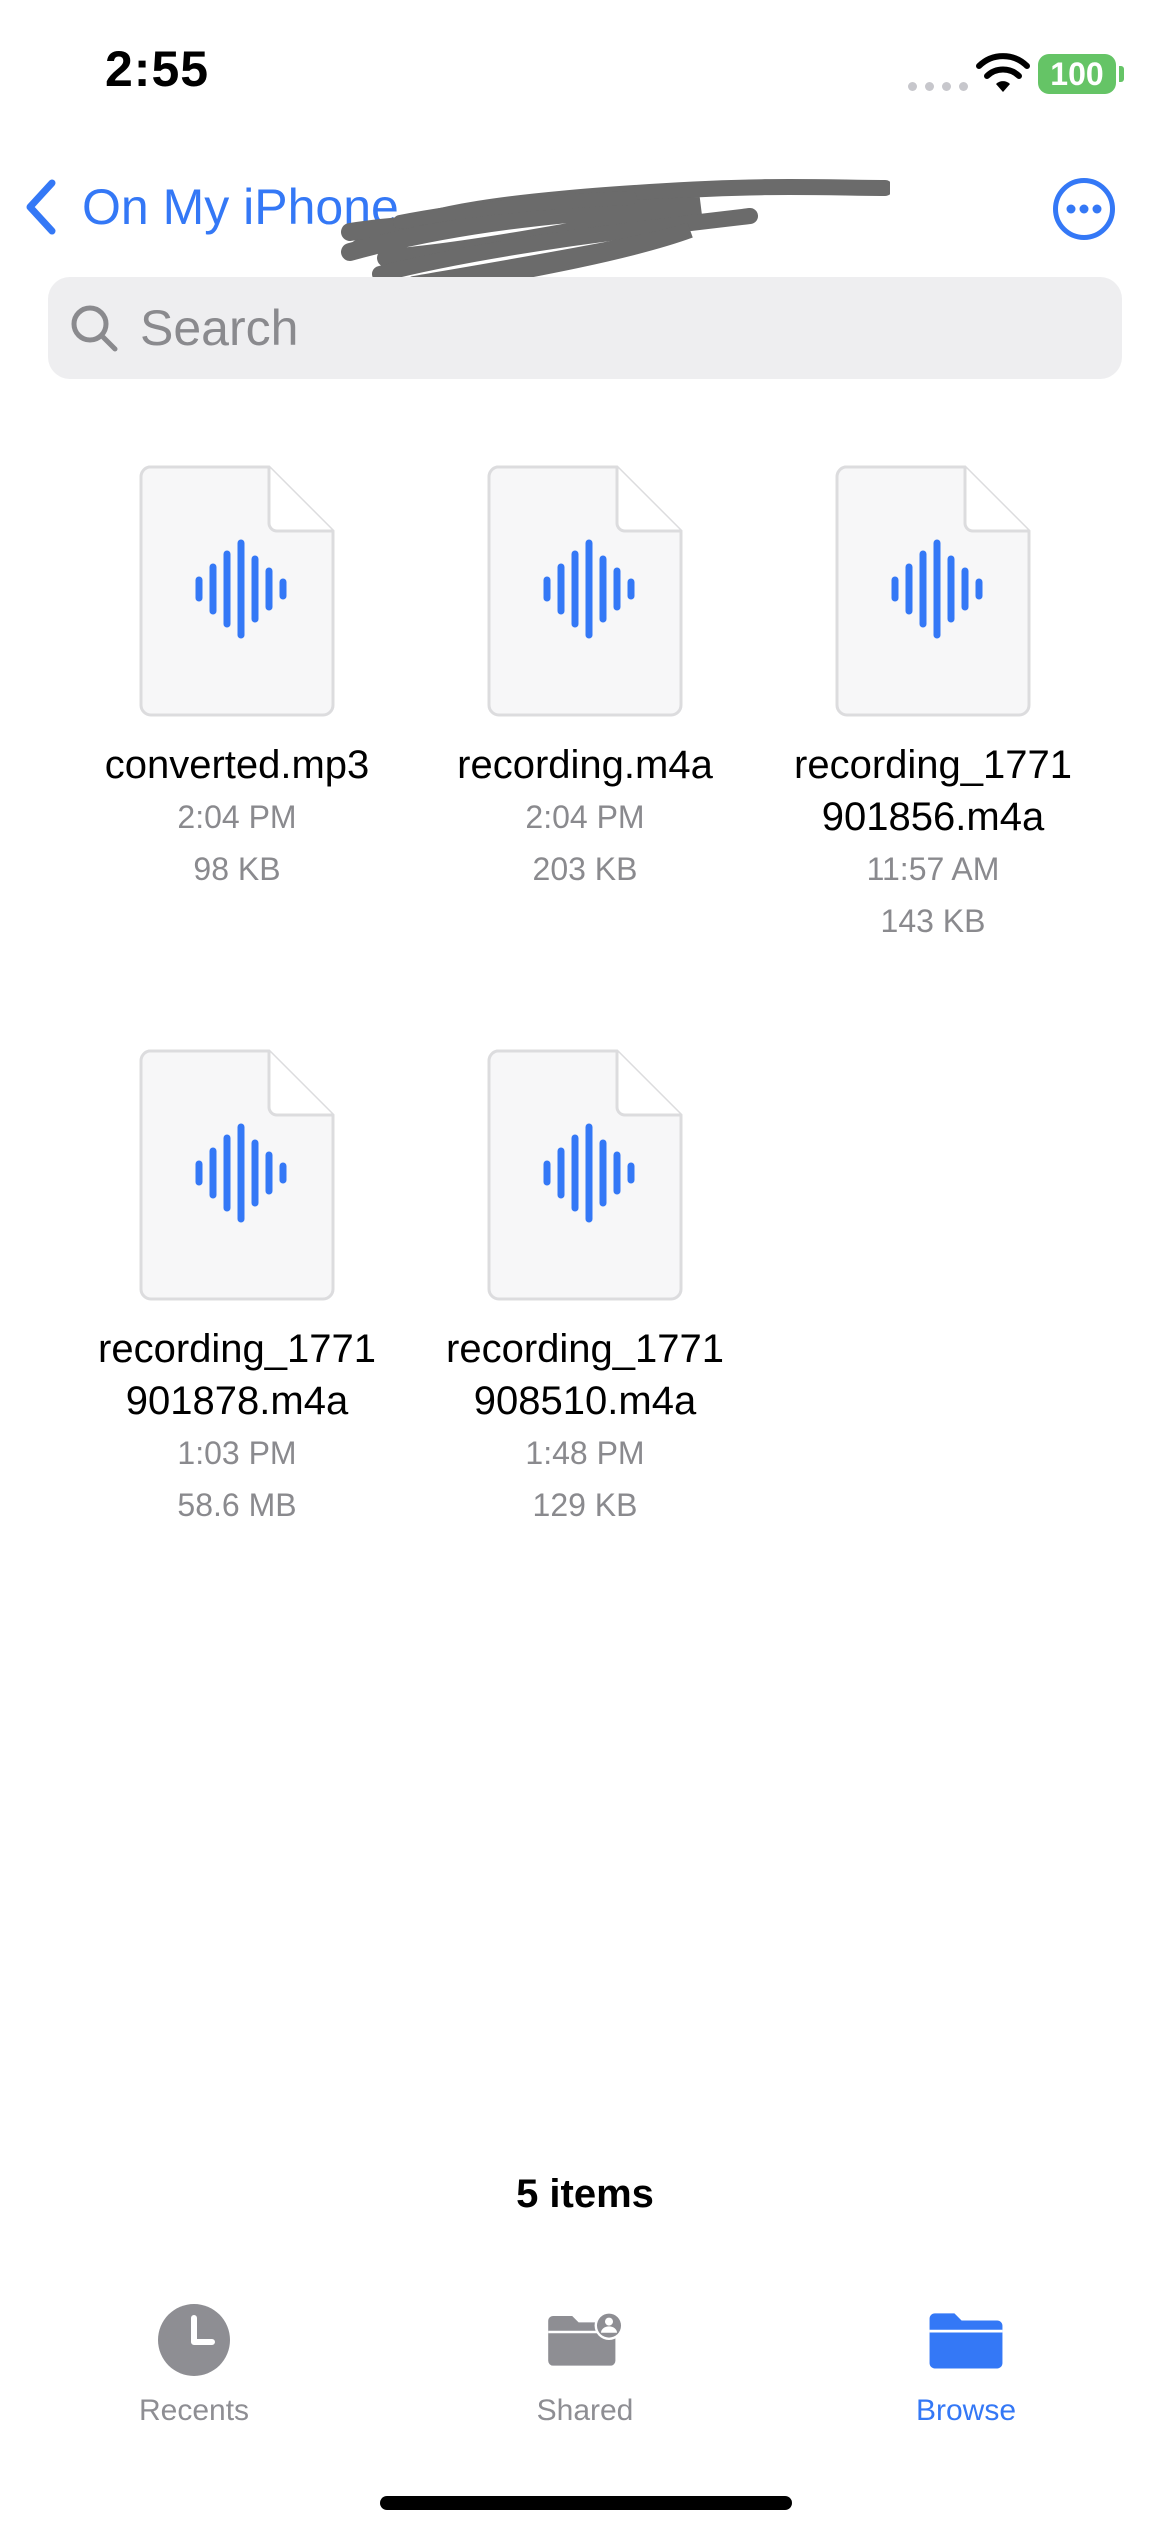 Image resolution: width=1170 pixels, height=2532 pixels. What do you see at coordinates (585, 765) in the screenshot?
I see `file-name: recording.m4a` at bounding box center [585, 765].